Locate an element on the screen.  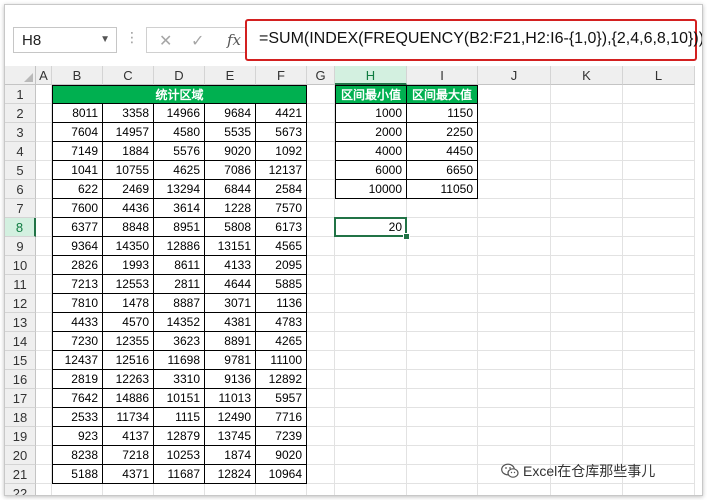
data-cell: 3623 is located at coordinates (179, 341).